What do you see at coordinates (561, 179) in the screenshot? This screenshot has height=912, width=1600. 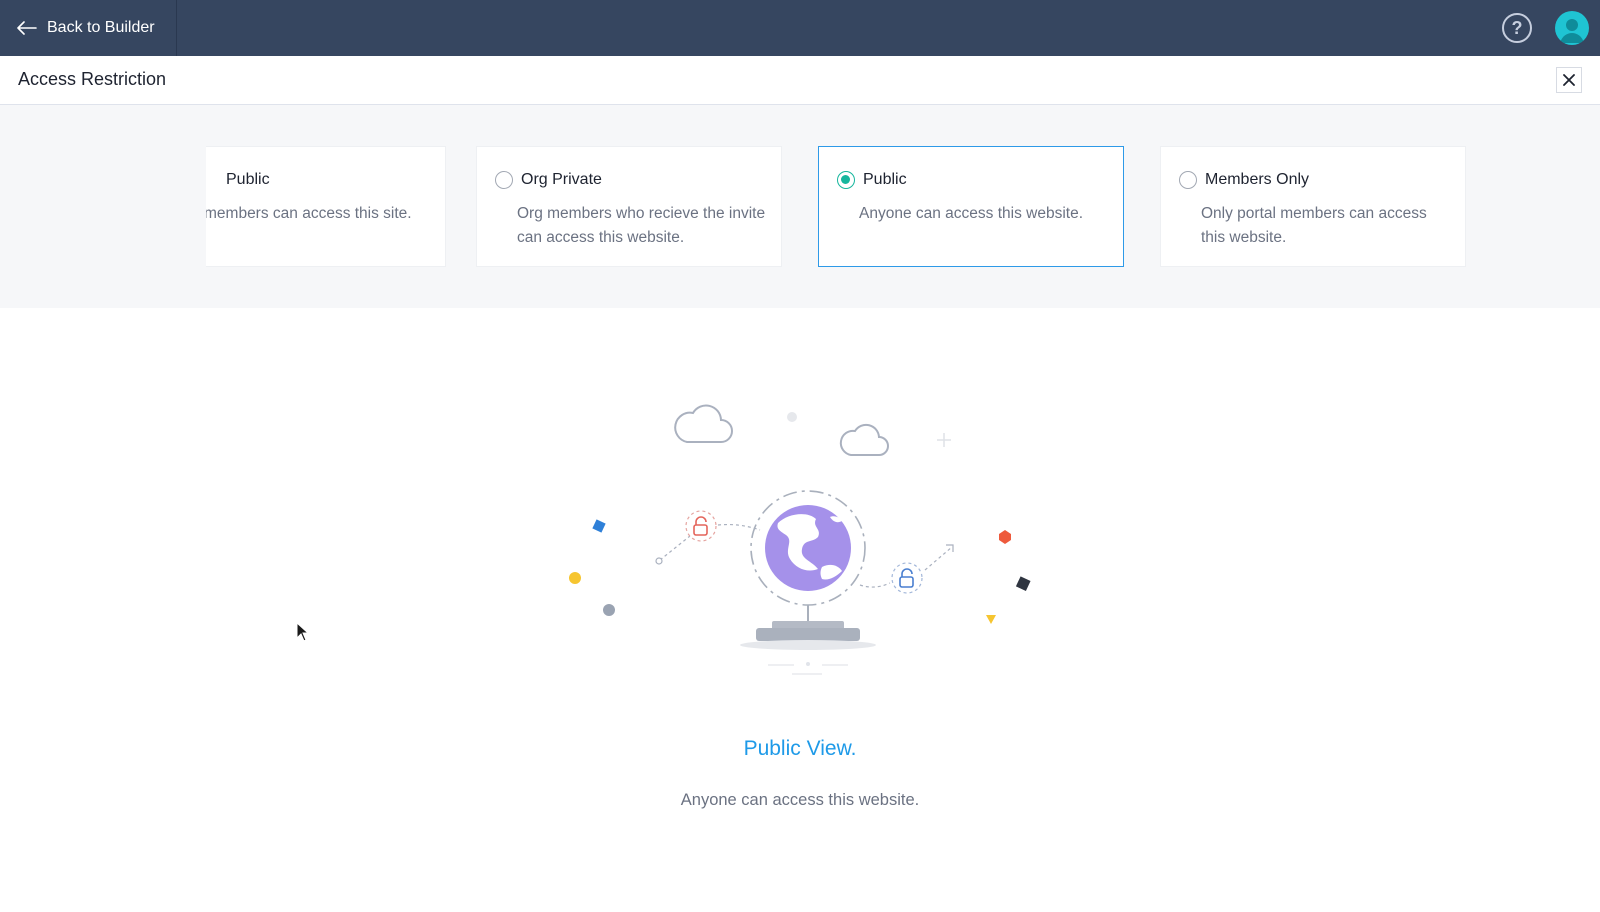 I see `option-title: Org Private` at bounding box center [561, 179].